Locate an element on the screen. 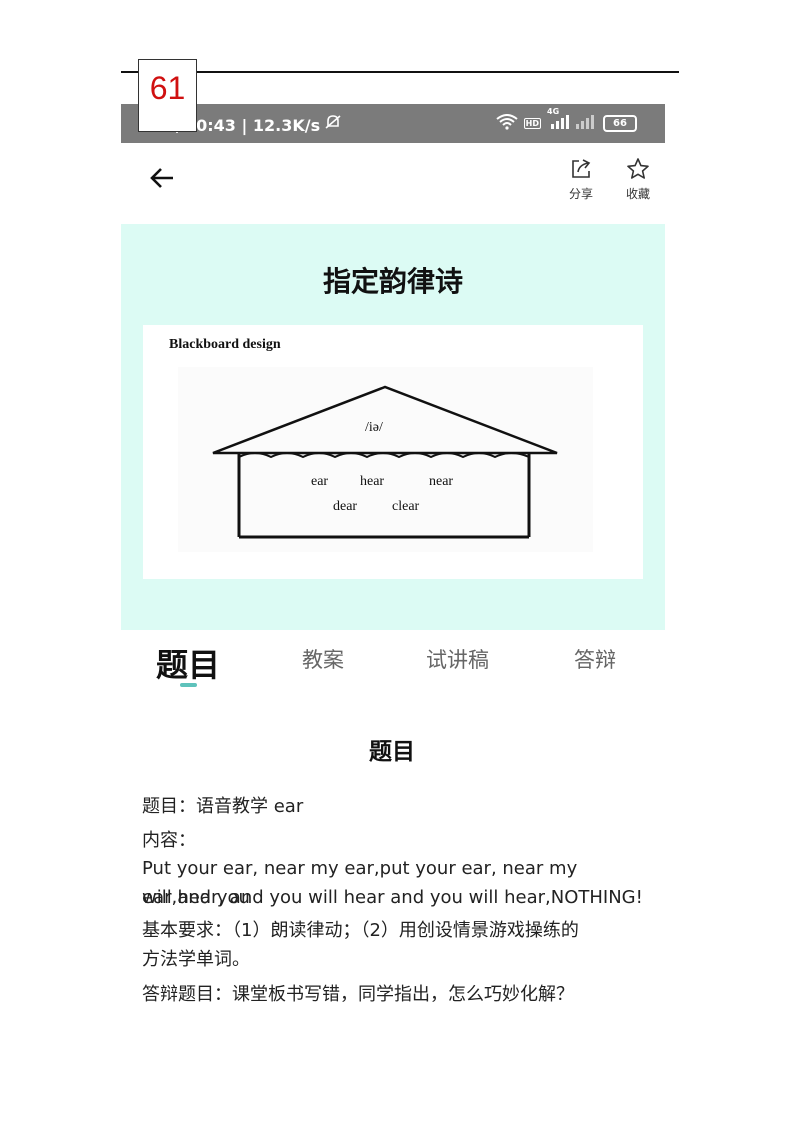 This screenshot has height=1132, width=800. status-icons: HD 4G 66 is located at coordinates (566, 123).